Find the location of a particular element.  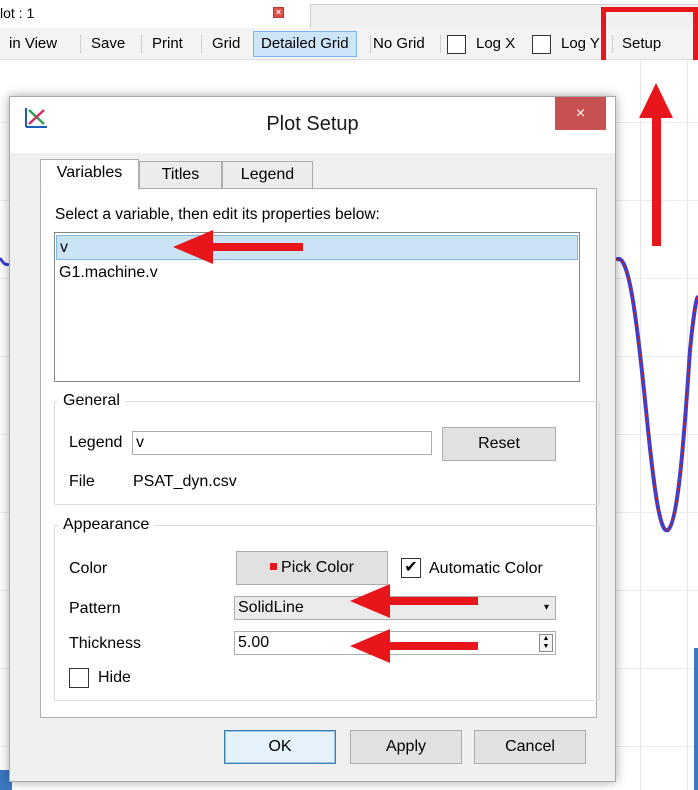

appearance-group-title: Appearance is located at coordinates (106, 525).